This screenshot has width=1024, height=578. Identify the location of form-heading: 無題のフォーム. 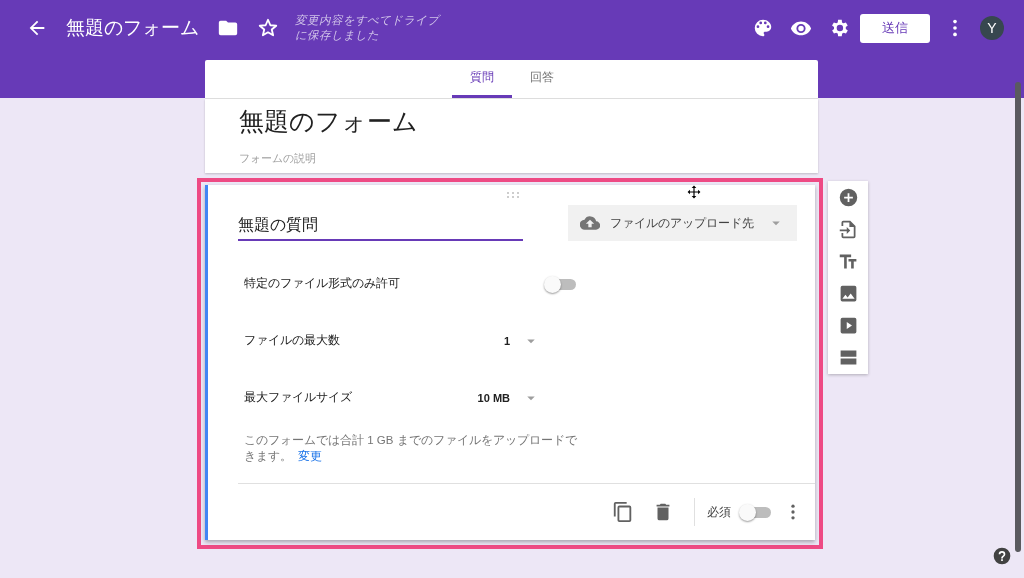
(511, 121).